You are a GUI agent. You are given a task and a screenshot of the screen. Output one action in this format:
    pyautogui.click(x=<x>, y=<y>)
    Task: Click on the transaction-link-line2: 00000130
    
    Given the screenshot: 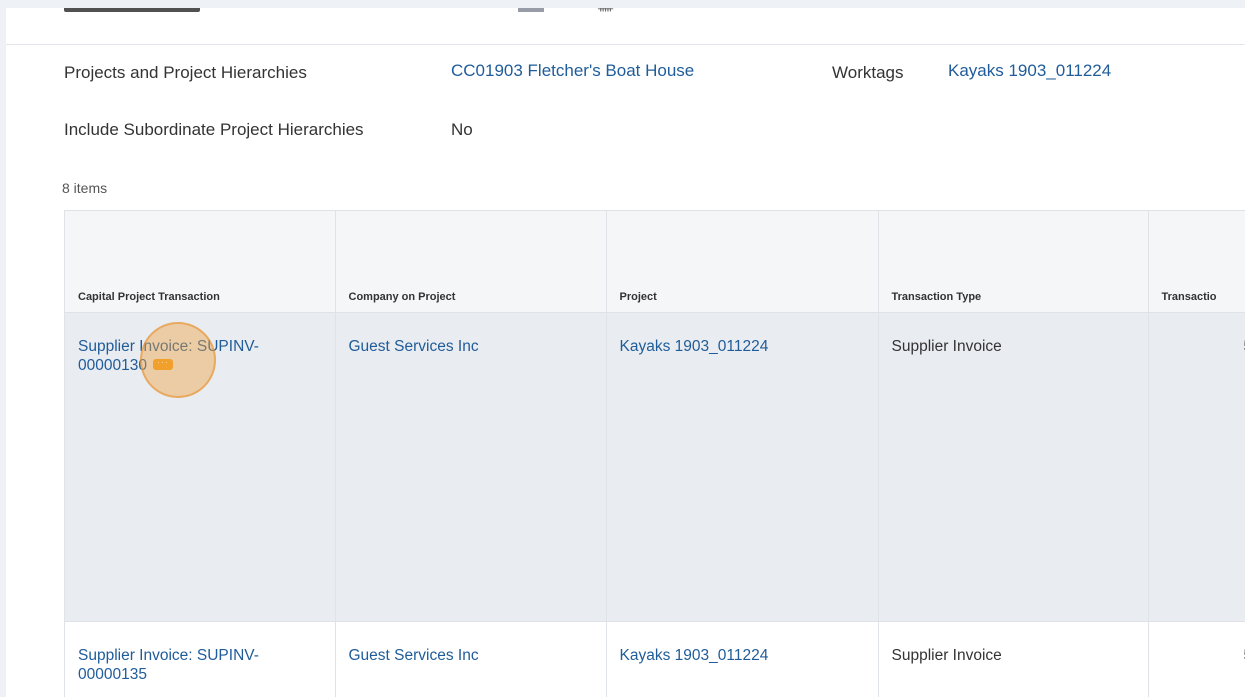 What is the action you would take?
    pyautogui.click(x=112, y=365)
    